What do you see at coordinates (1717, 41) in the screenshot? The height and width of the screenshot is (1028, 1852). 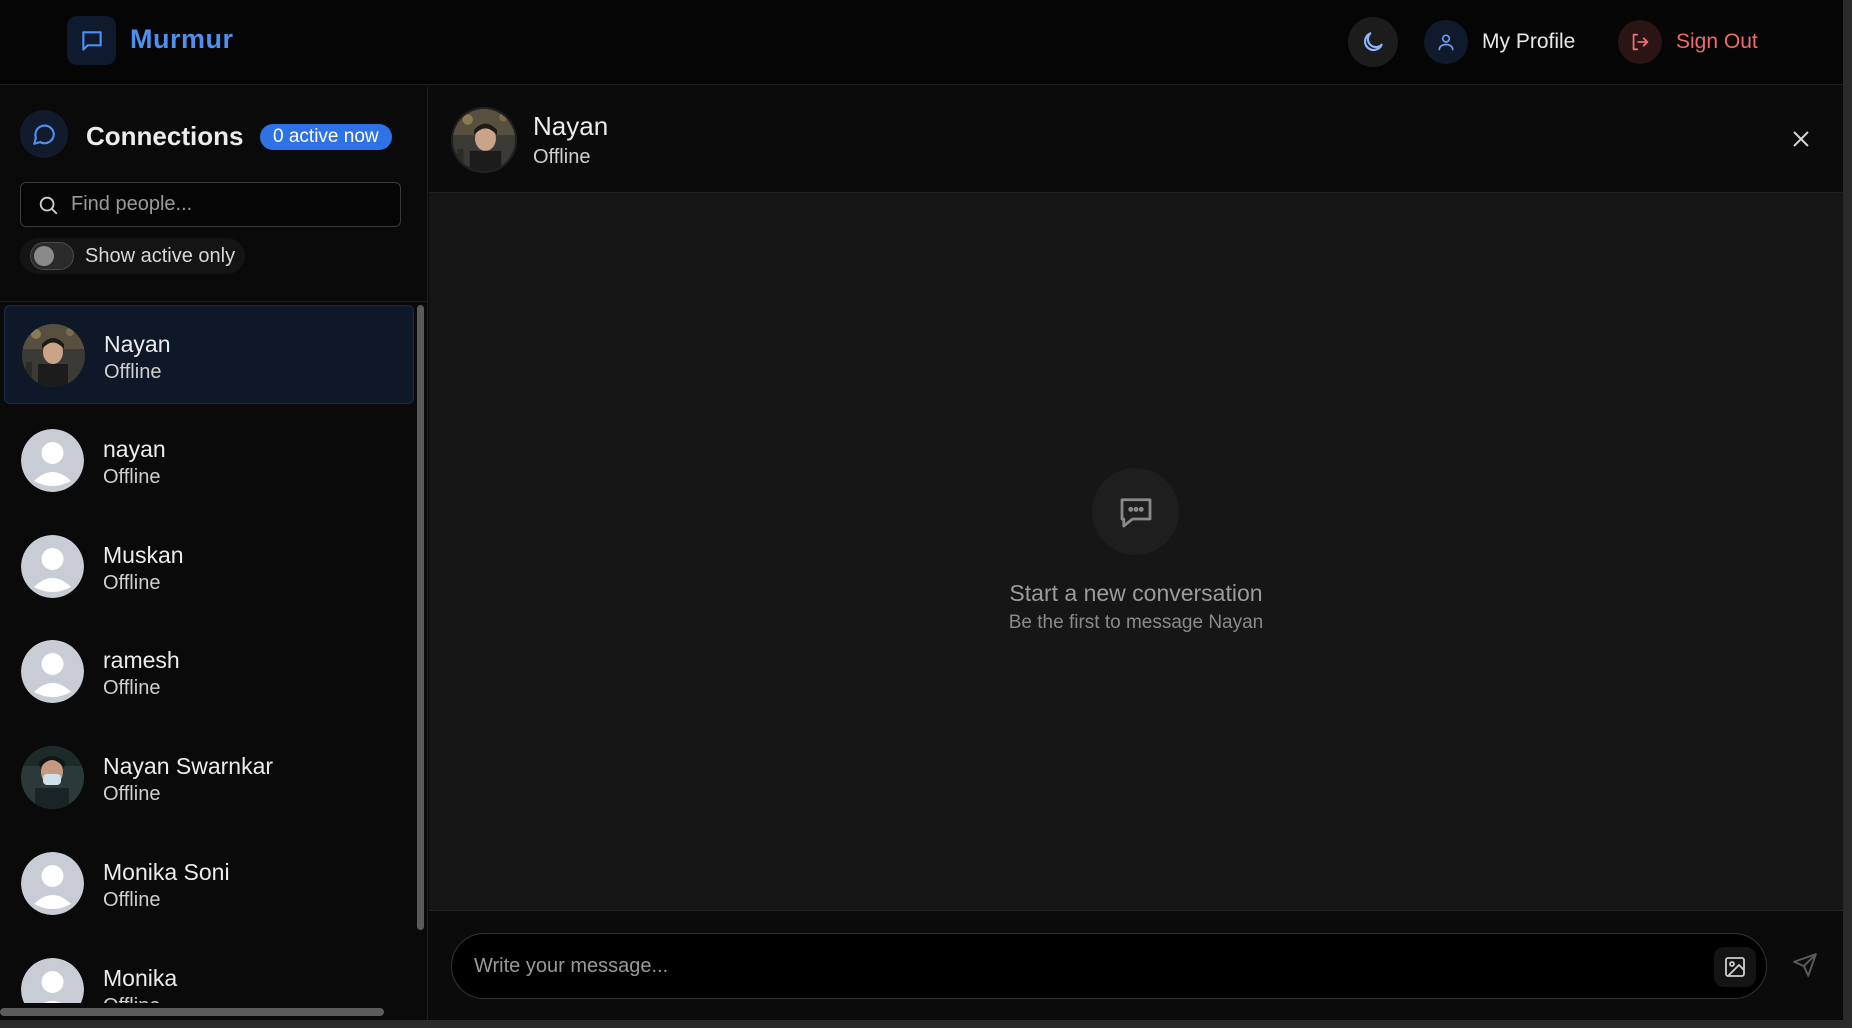 I see `sign-out-label: Sign Out` at bounding box center [1717, 41].